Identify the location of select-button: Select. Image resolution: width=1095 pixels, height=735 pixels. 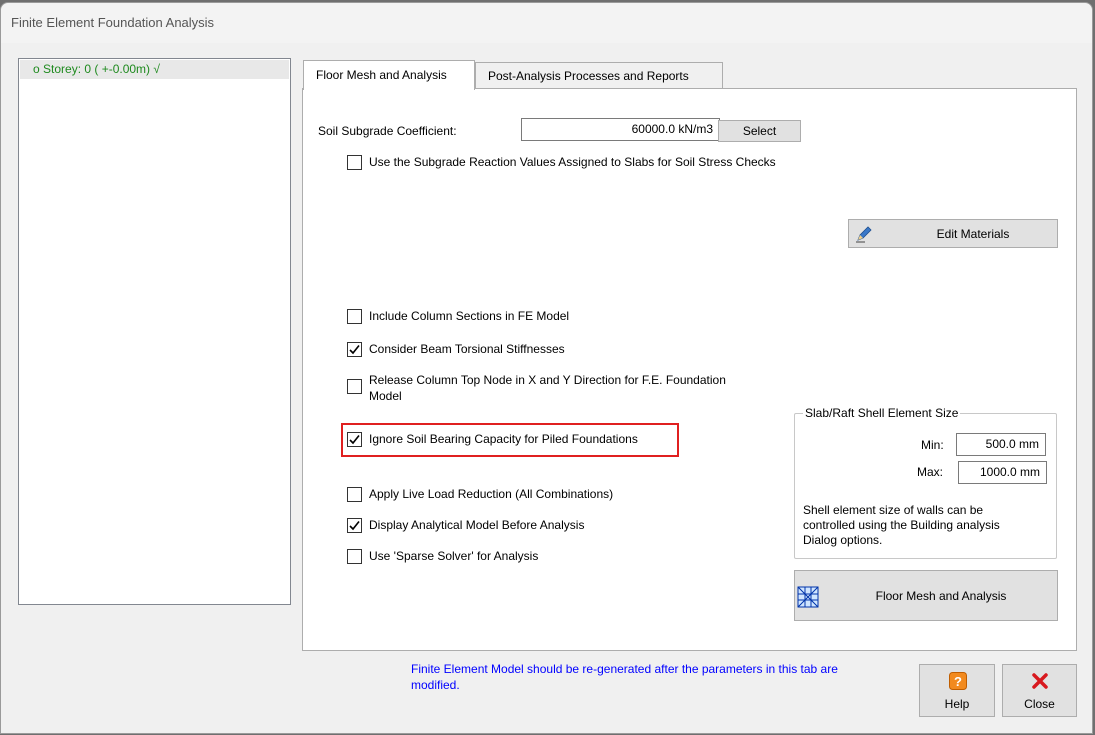
(759, 131).